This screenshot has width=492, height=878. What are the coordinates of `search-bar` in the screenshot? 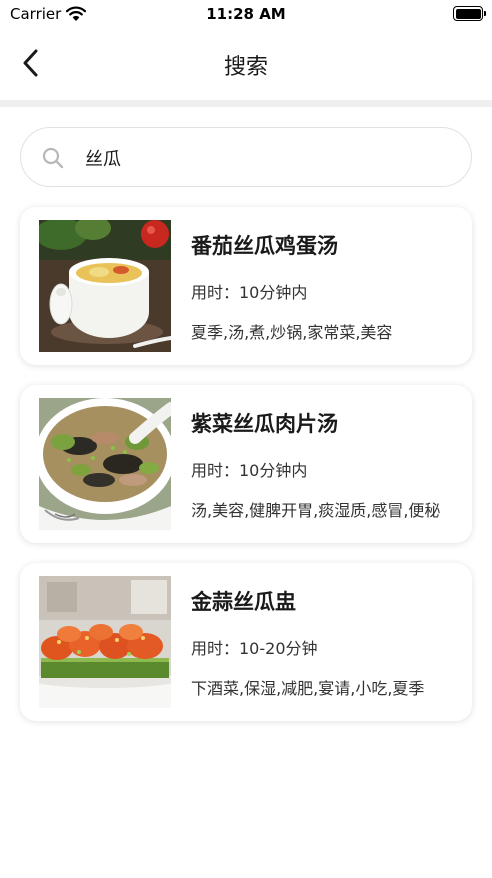 It's located at (246, 157).